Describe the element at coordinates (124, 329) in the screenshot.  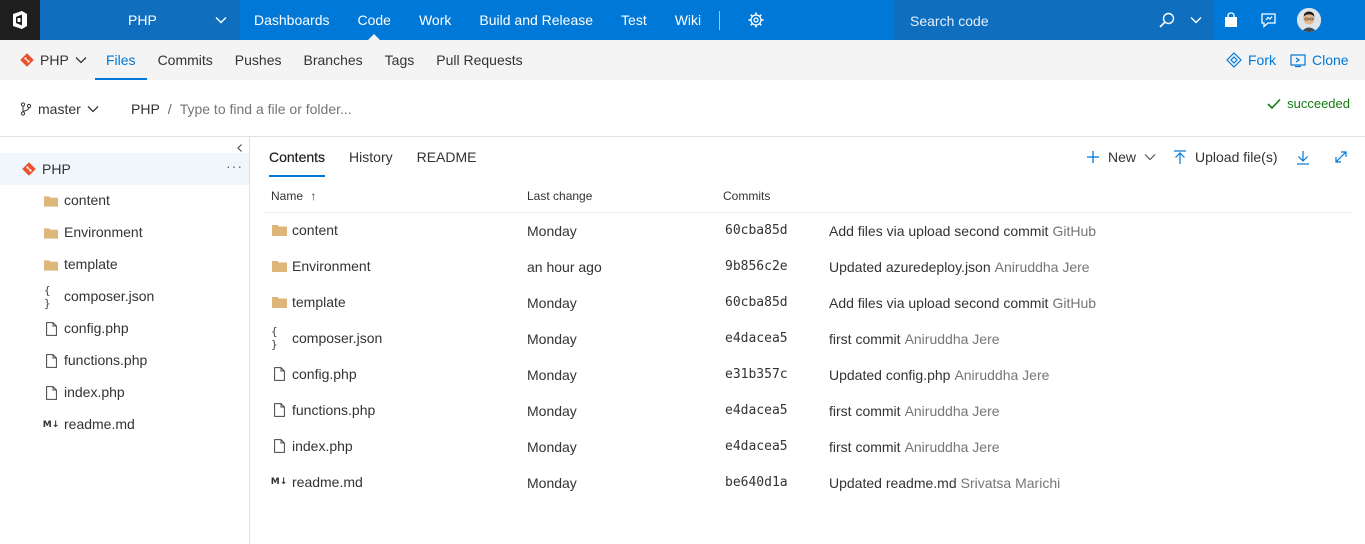
I see `tree-item: config.php` at that location.